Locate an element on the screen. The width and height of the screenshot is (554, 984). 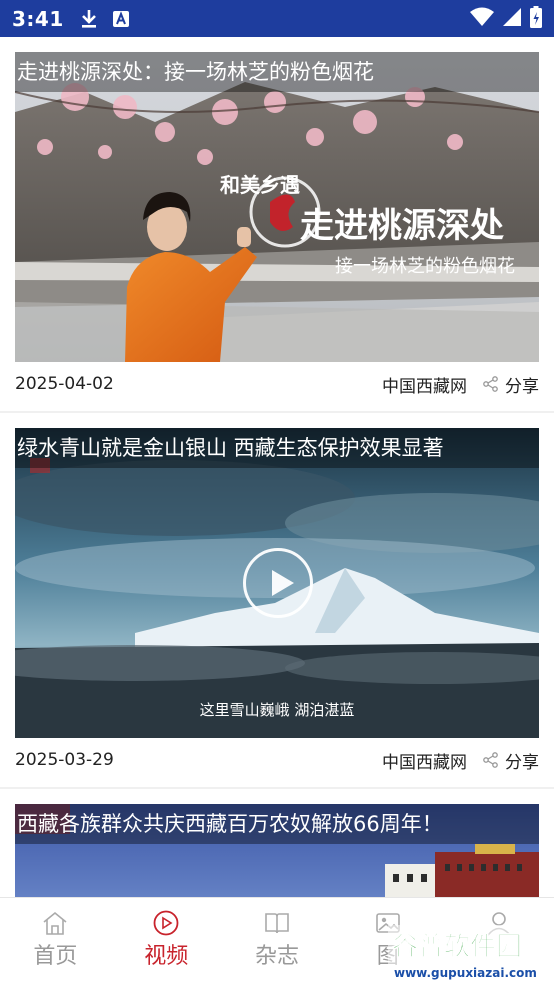
nav-magazine-label: 杂志 is located at coordinates (276, 956).